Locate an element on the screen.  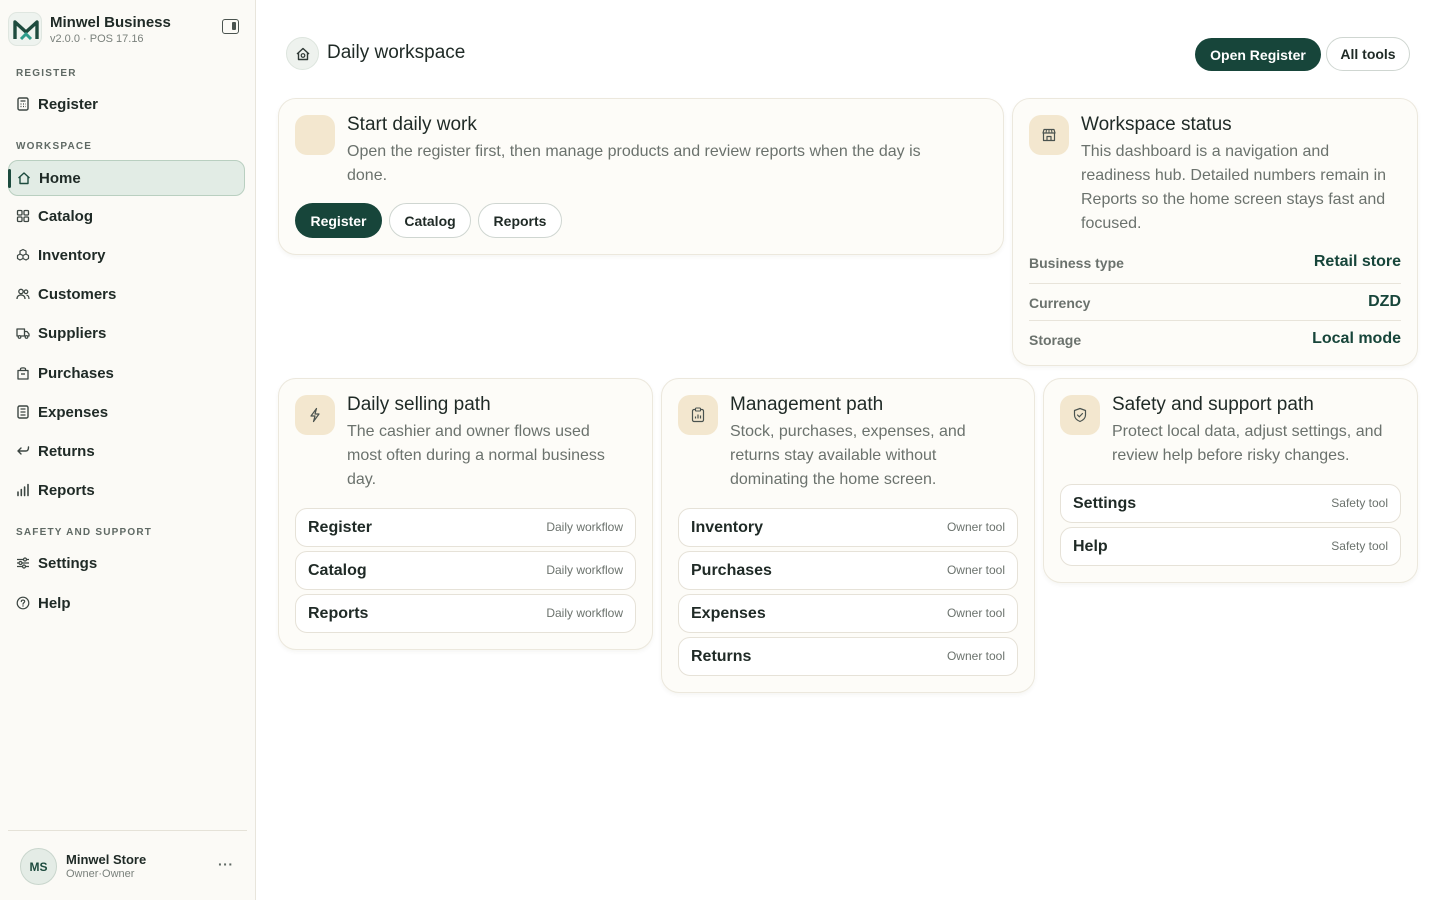
suppliers-icon is located at coordinates (23, 333).